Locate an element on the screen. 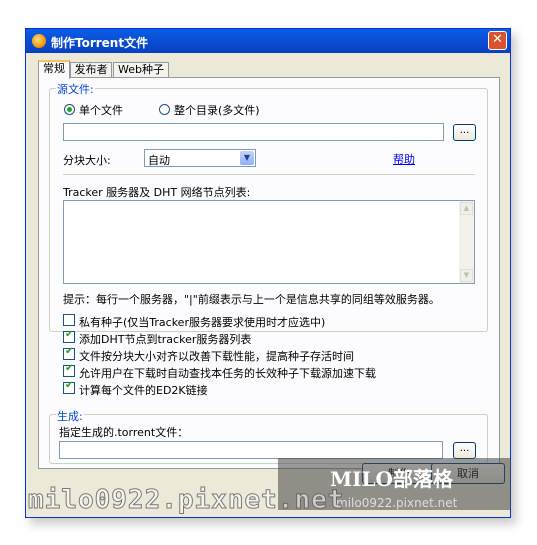 This screenshot has width=537, height=545. auto-seed-label: 允许用户在下载时自动查找本任务的长效种子下载源加速下载 is located at coordinates (227, 373).